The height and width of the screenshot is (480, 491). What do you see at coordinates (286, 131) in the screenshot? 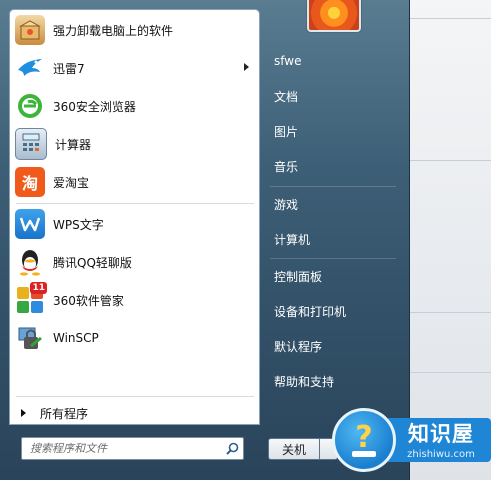
I see `place-label: 图片` at bounding box center [286, 131].